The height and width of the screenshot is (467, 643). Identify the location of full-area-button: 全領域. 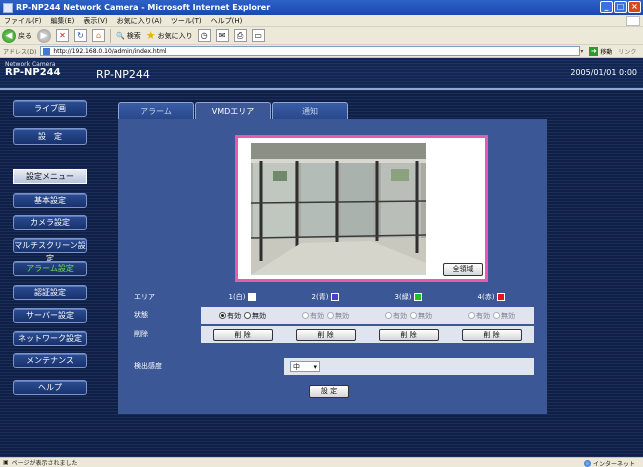
(463, 269).